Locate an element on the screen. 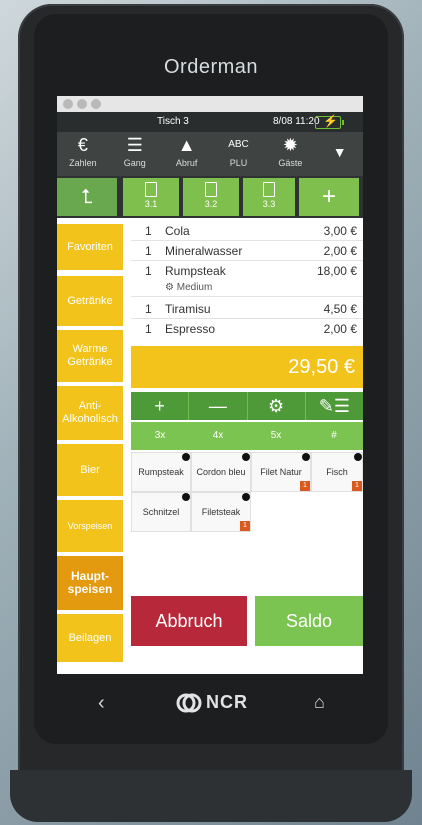 The width and height of the screenshot is (422, 825). item-label: Rumpsteak is located at coordinates (161, 472).